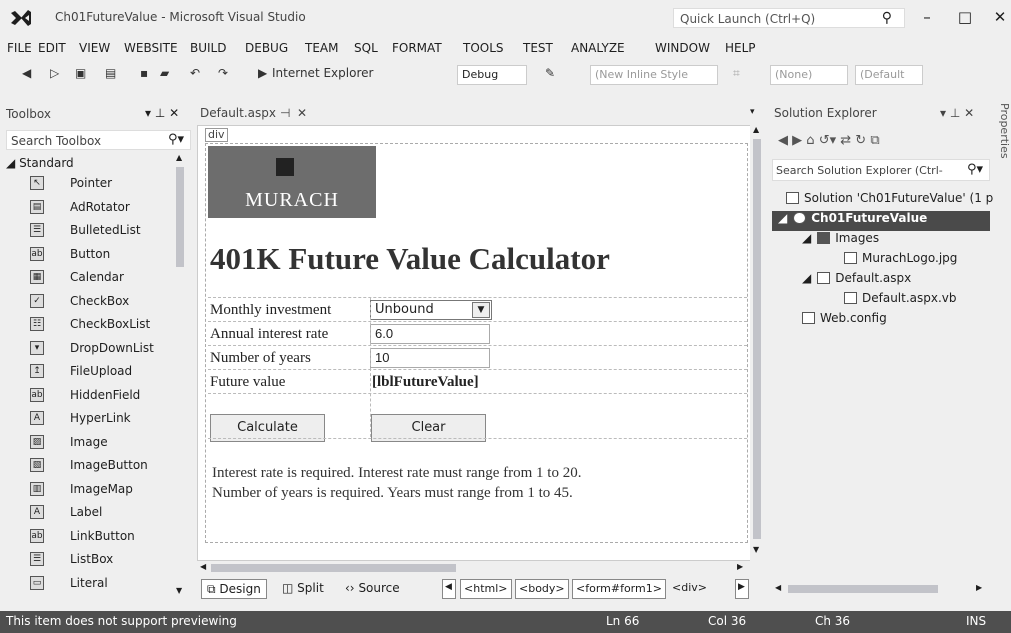  What do you see at coordinates (844, 321) in the screenshot?
I see `tree-web-config: Web.config` at bounding box center [844, 321].